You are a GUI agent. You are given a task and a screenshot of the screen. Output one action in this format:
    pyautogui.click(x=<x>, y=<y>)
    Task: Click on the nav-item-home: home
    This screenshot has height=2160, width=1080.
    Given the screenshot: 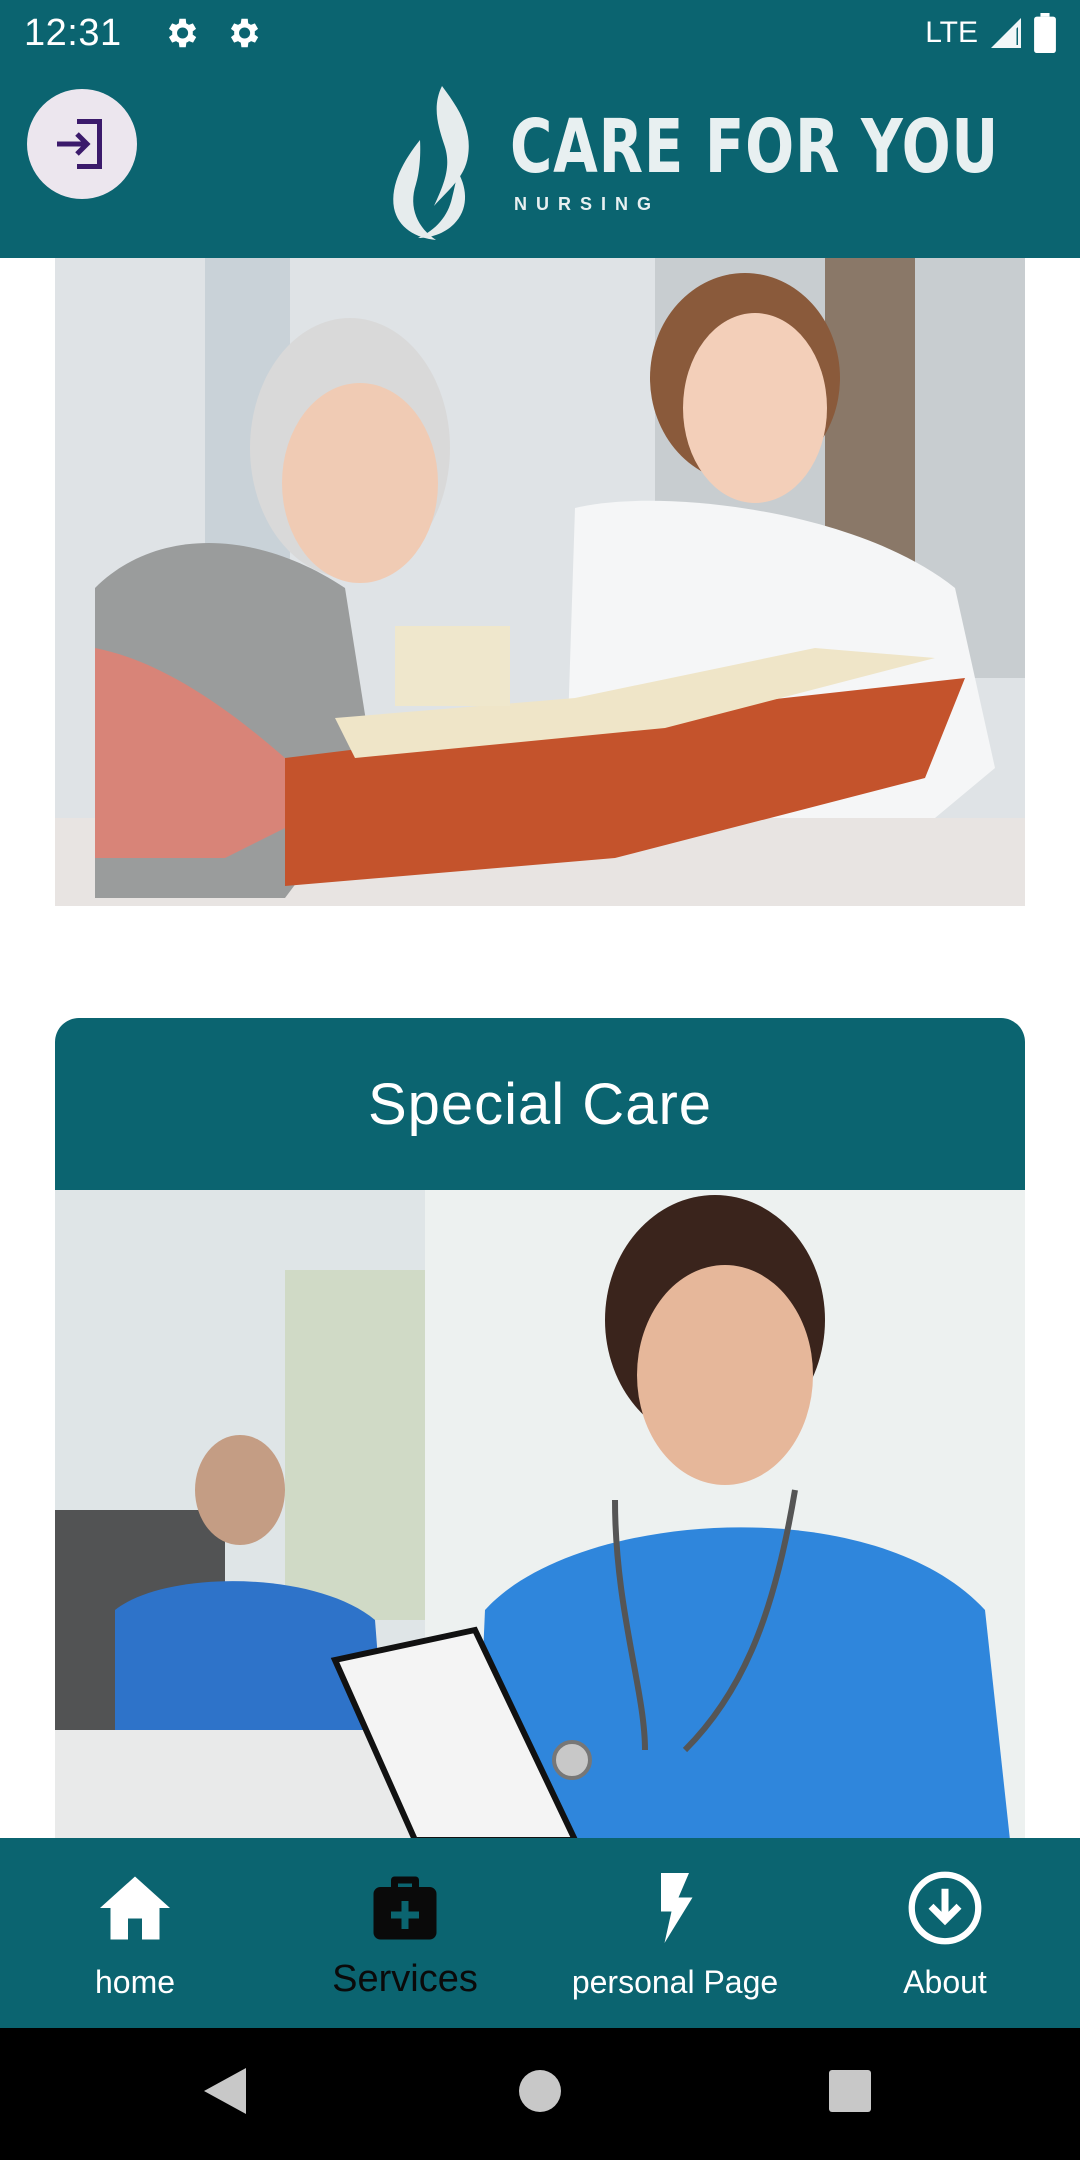 What is the action you would take?
    pyautogui.click(x=135, y=1933)
    